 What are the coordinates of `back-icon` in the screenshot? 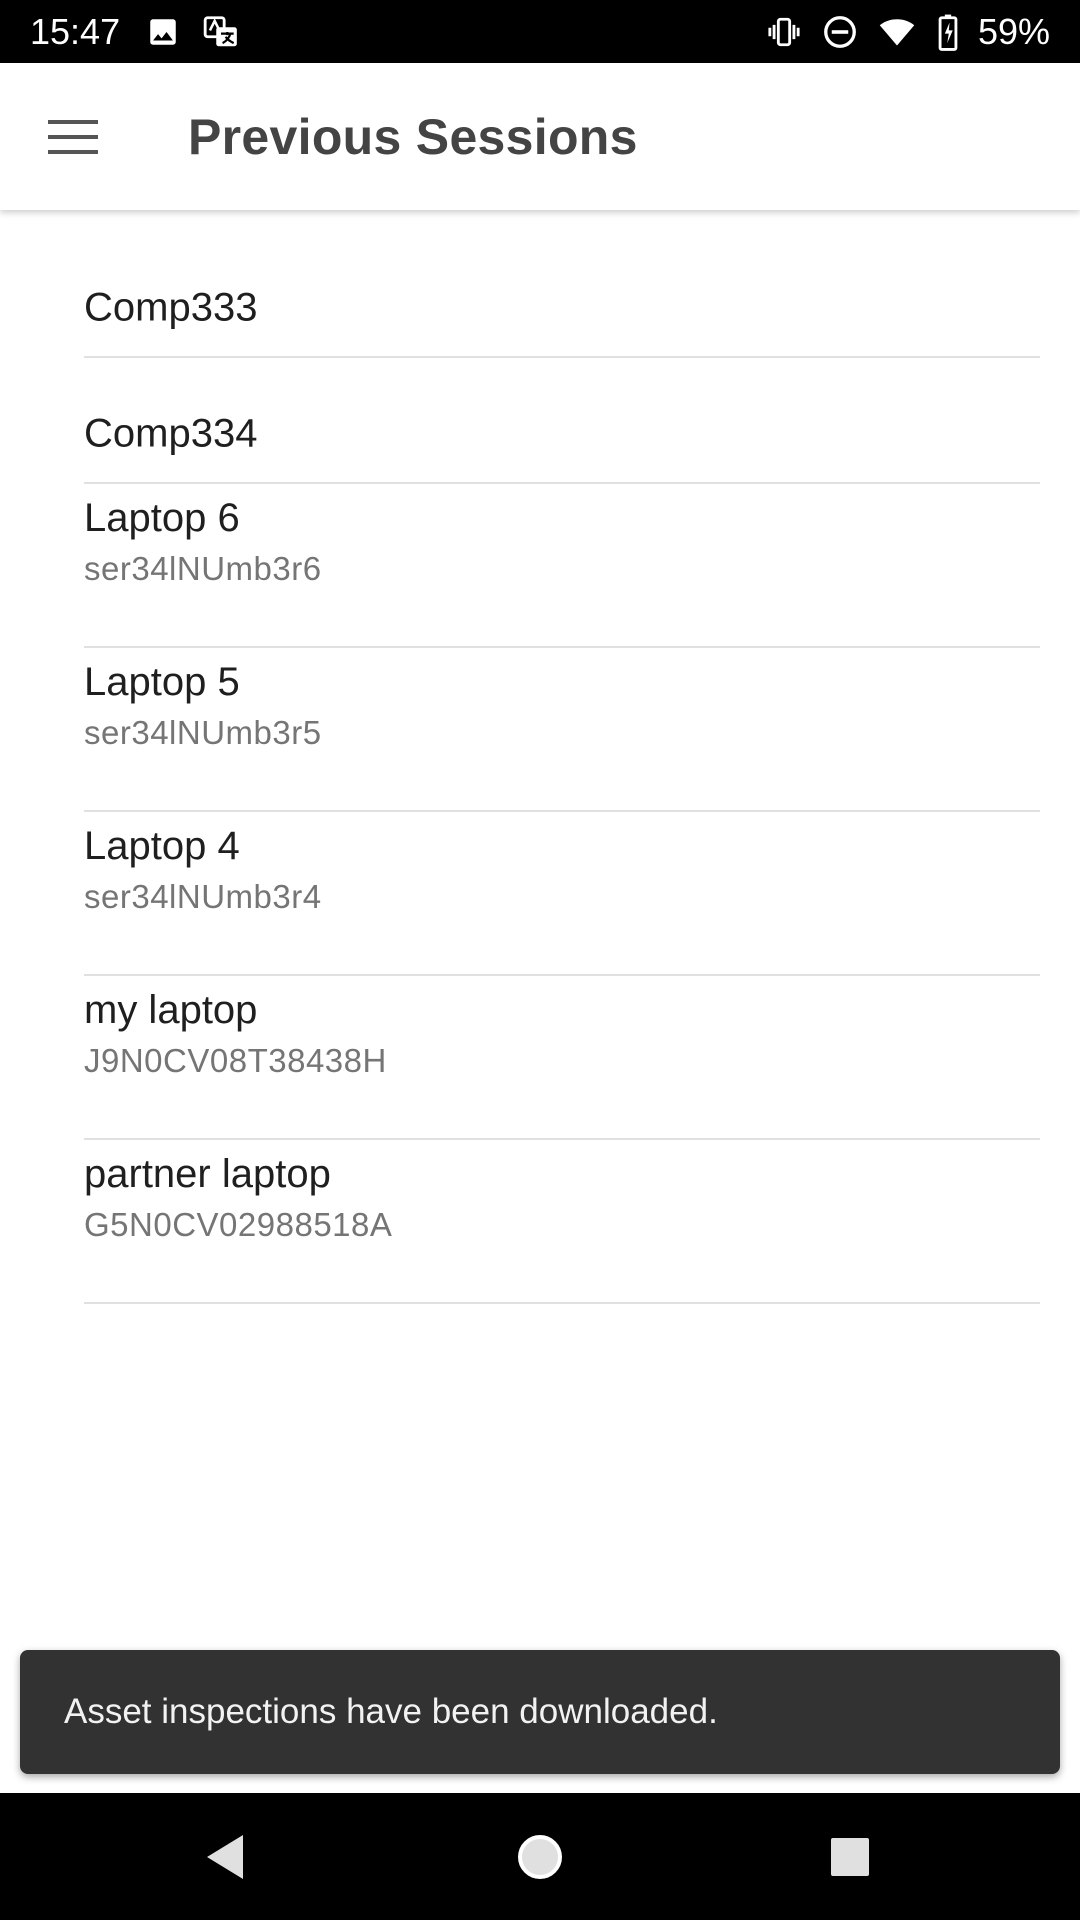 It's located at (225, 1856).